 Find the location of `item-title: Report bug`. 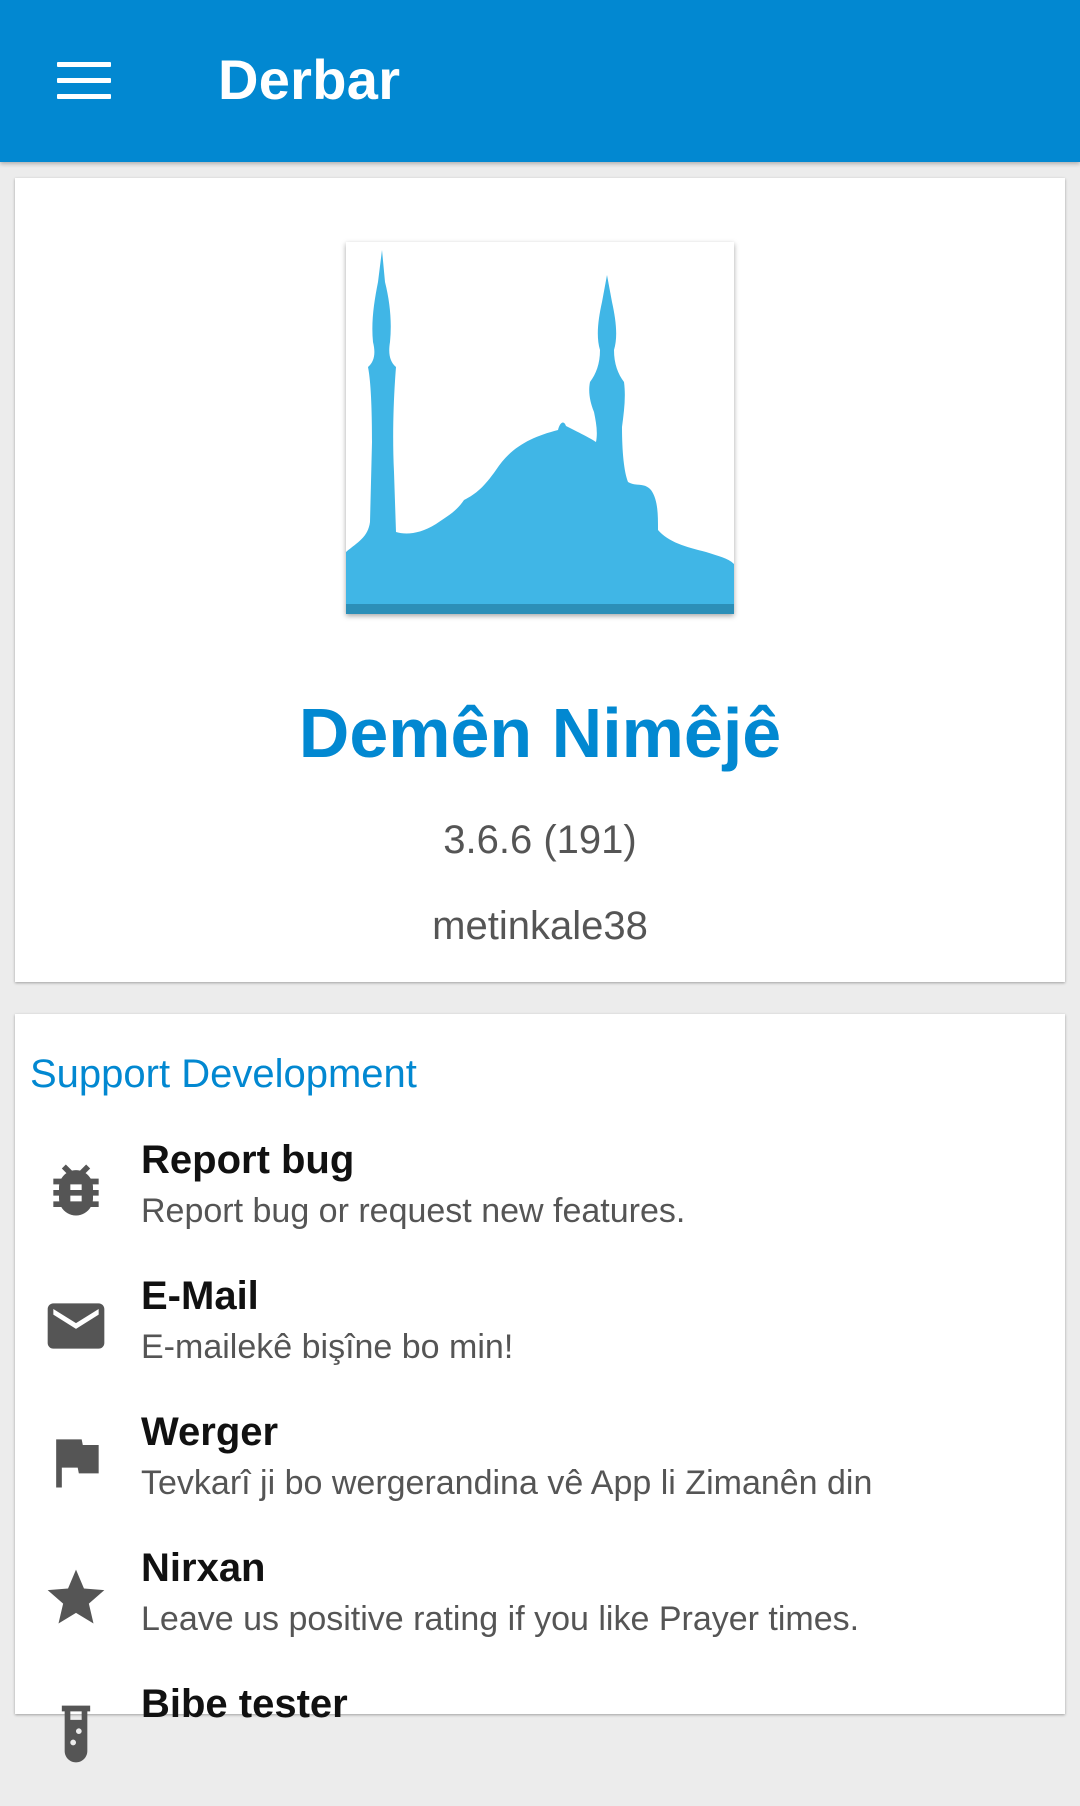

item-title: Report bug is located at coordinates (248, 1160).